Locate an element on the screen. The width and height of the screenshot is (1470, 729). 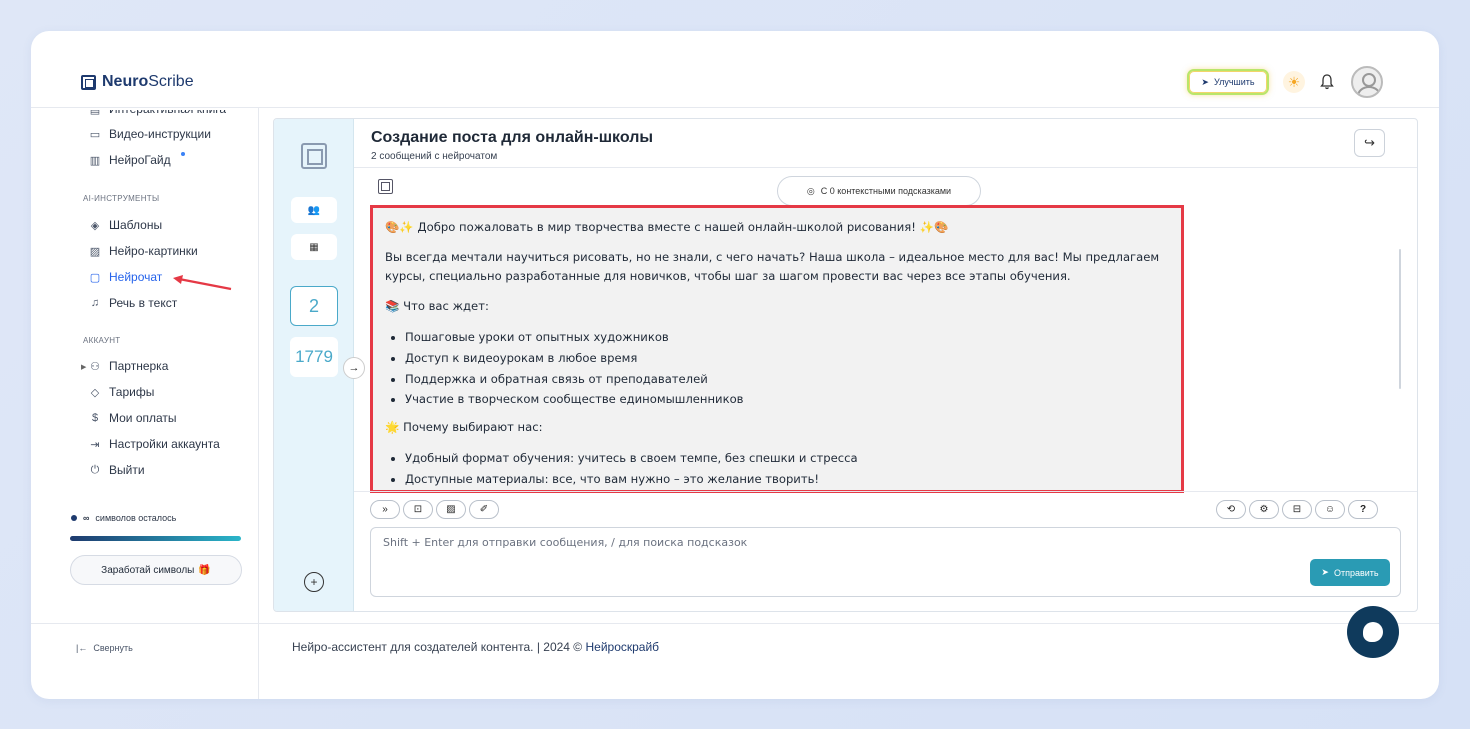
list-item: Доступ к видеоурокам в любое время is located at coordinates (787, 358).